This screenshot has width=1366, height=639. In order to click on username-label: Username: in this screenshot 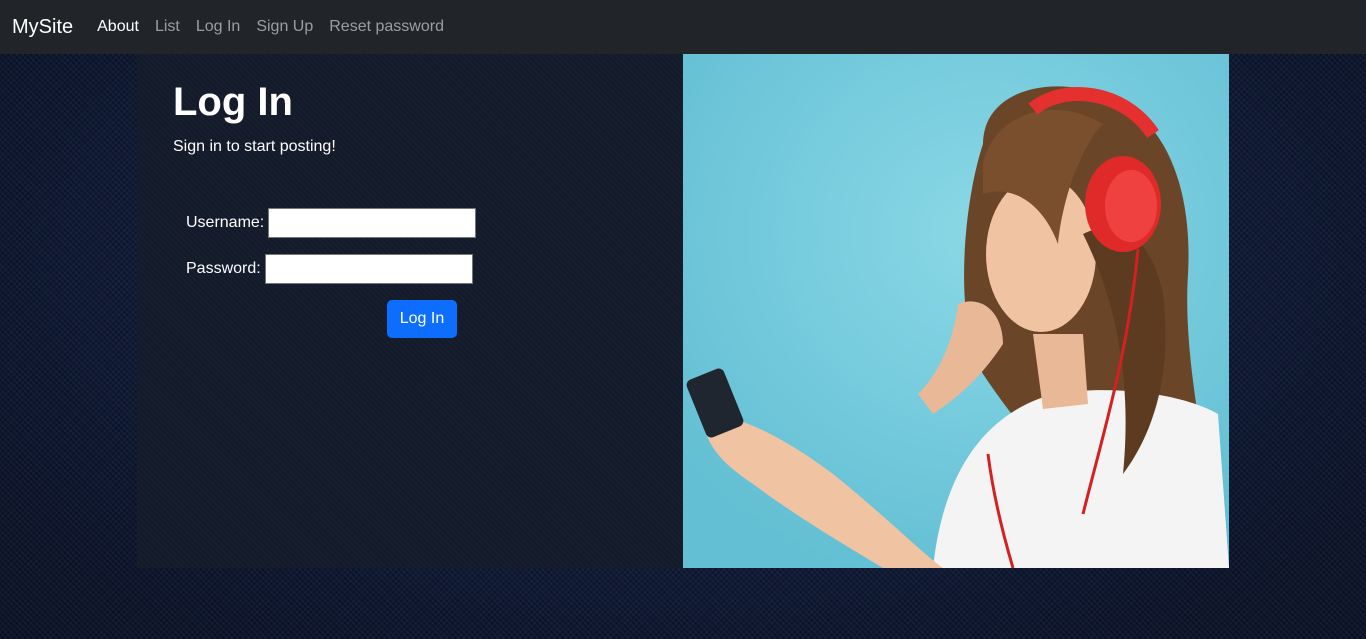, I will do `click(225, 222)`.